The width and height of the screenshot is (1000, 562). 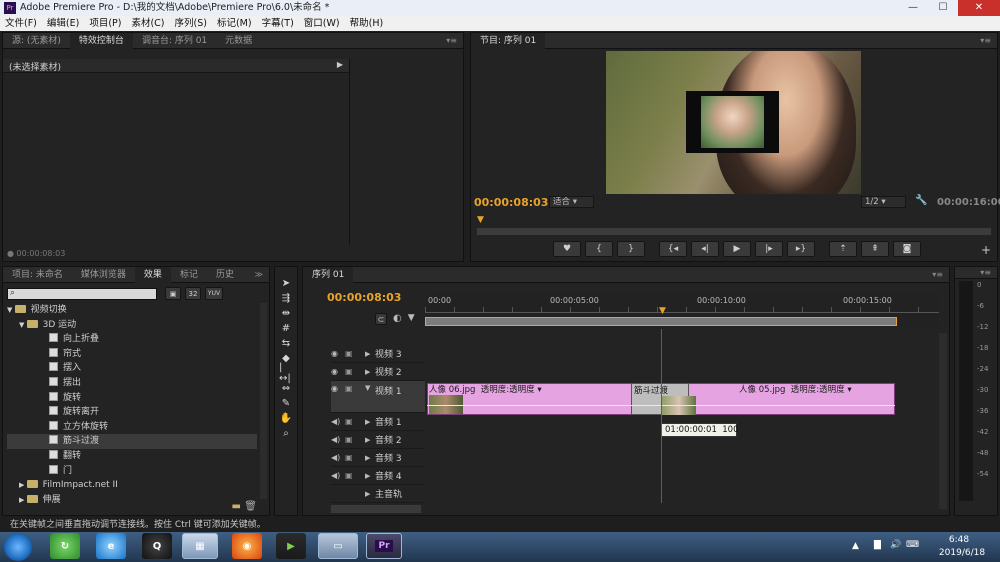 I want to click on effect-item: 筋斗过渡, so click(x=132, y=441).